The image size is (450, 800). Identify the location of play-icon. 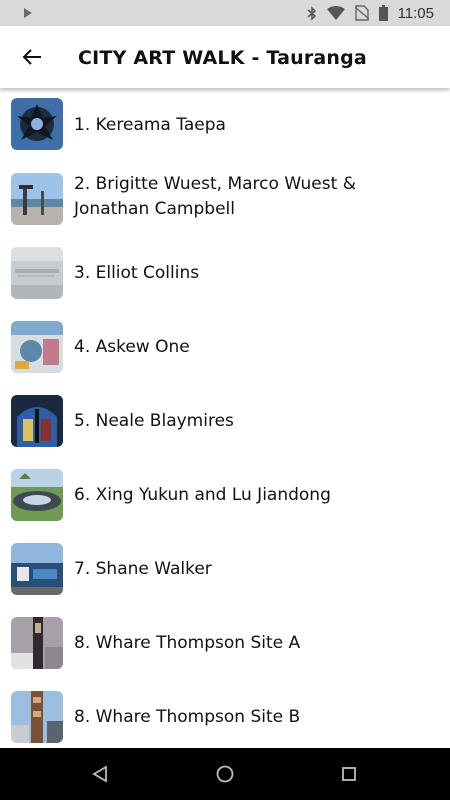
(28, 13).